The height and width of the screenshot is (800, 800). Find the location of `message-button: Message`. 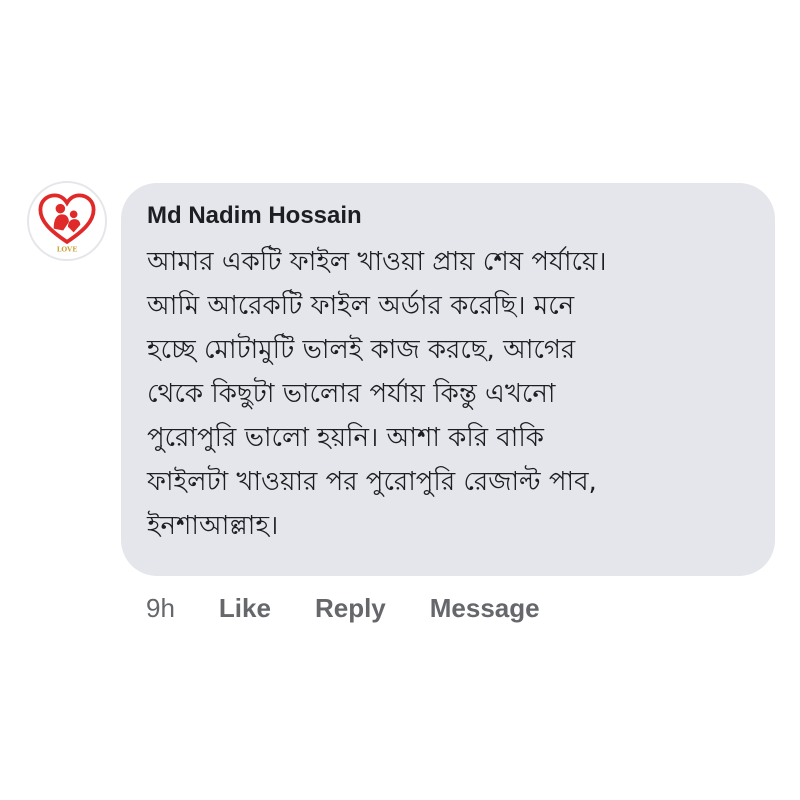

message-button: Message is located at coordinates (485, 608).